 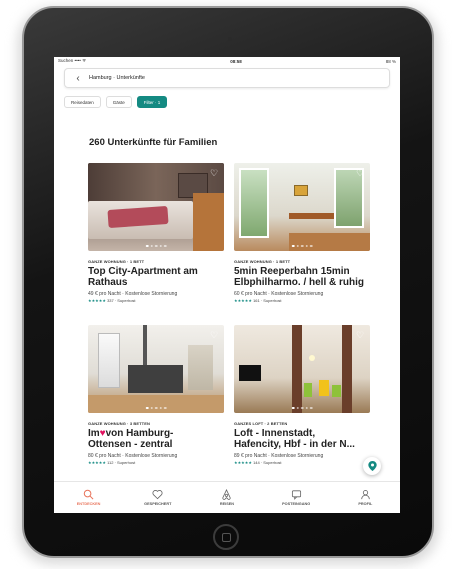 What do you see at coordinates (119, 423) in the screenshot?
I see `listing-type: GANZE WOHNUNG · 3 BETTEN` at bounding box center [119, 423].